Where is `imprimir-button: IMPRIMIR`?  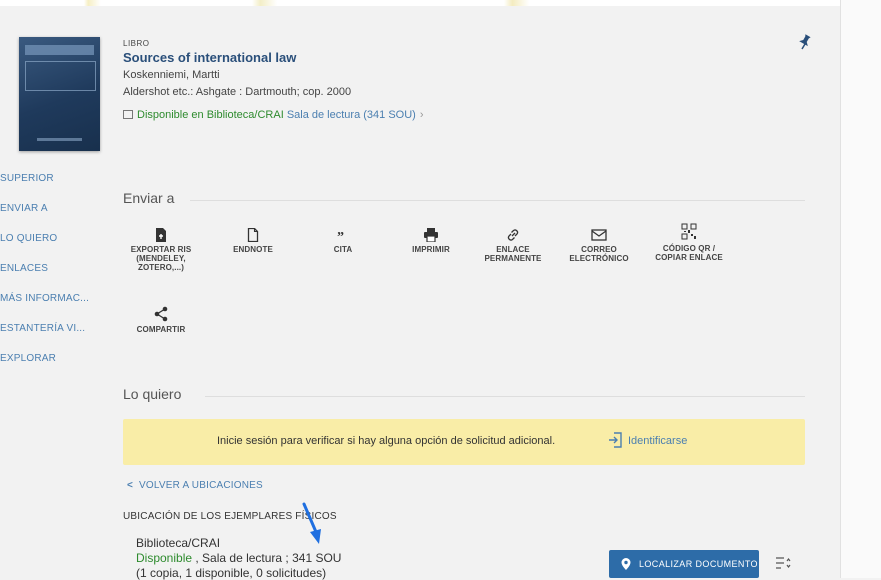
imprimir-button: IMPRIMIR is located at coordinates (431, 241).